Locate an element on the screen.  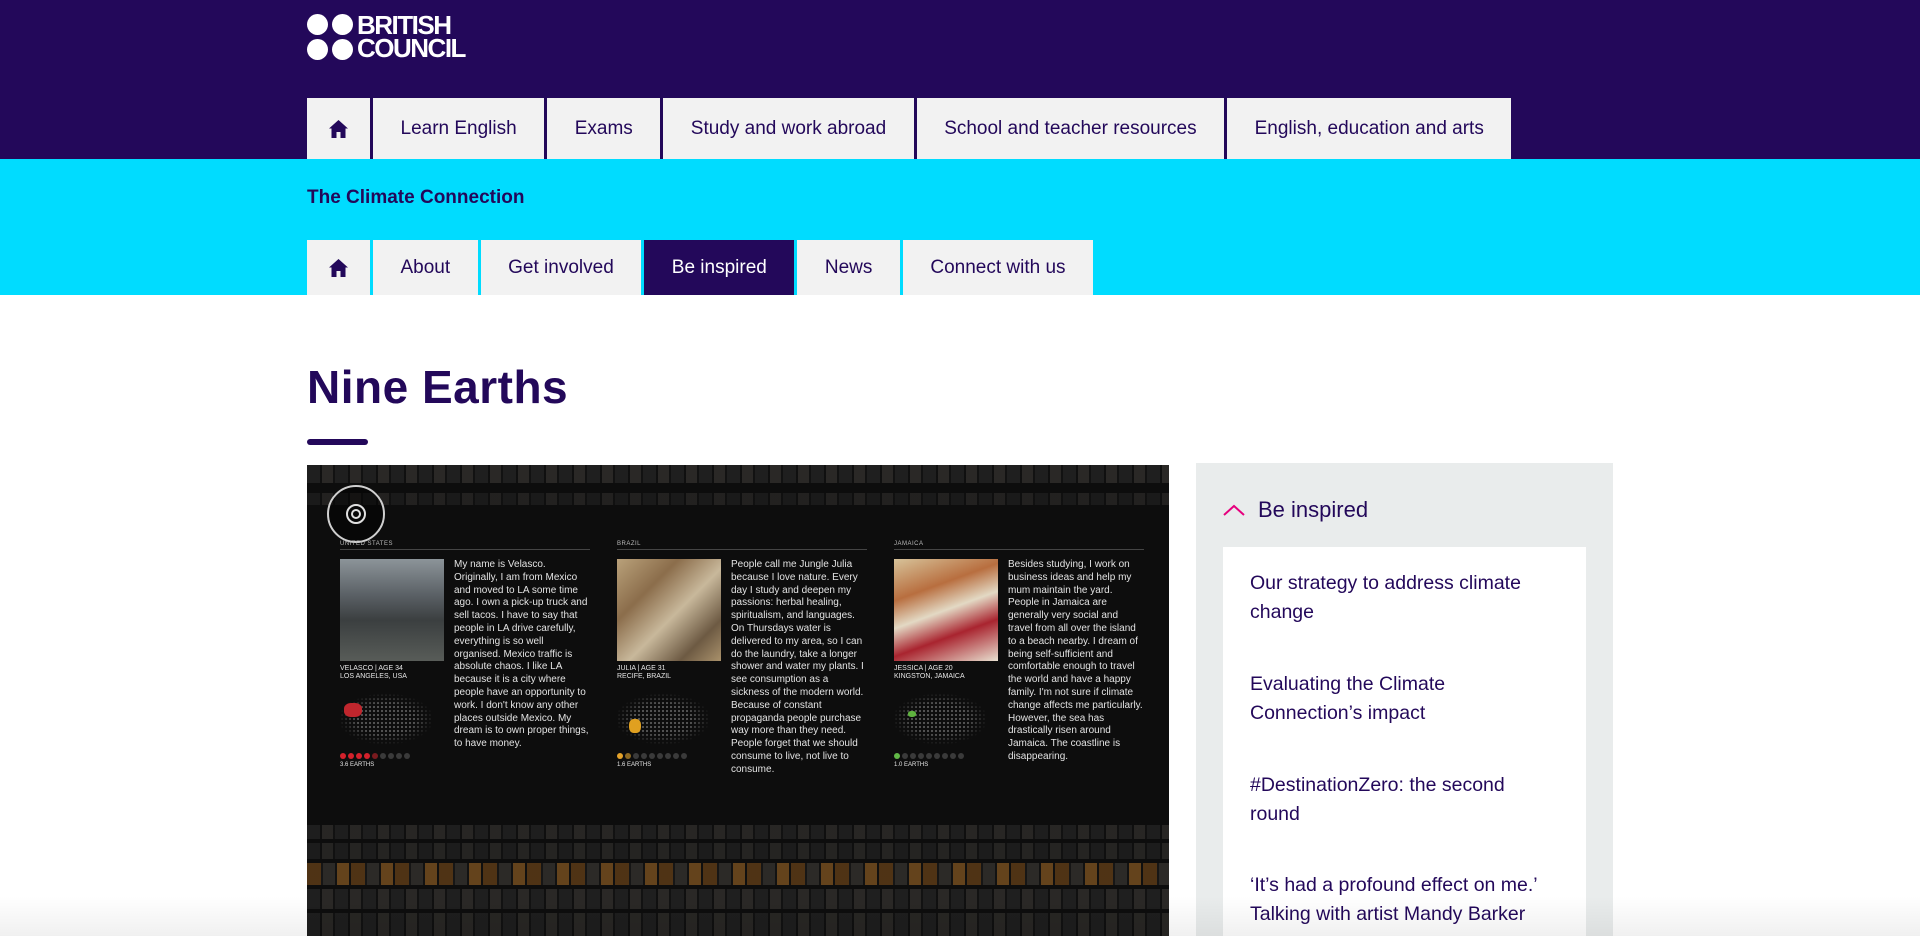
main-nav-english-education-arts: English, education and arts is located at coordinates (1369, 128).